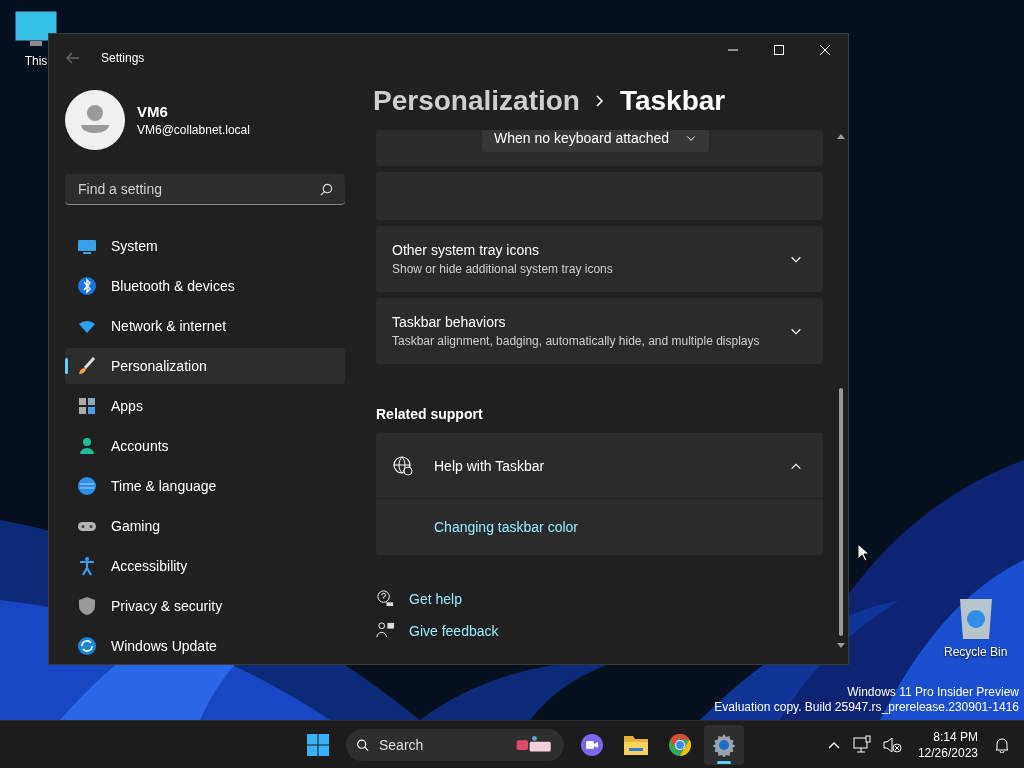 The height and width of the screenshot is (768, 1024). What do you see at coordinates (205, 646) in the screenshot?
I see `nav-item: Windows Update` at bounding box center [205, 646].